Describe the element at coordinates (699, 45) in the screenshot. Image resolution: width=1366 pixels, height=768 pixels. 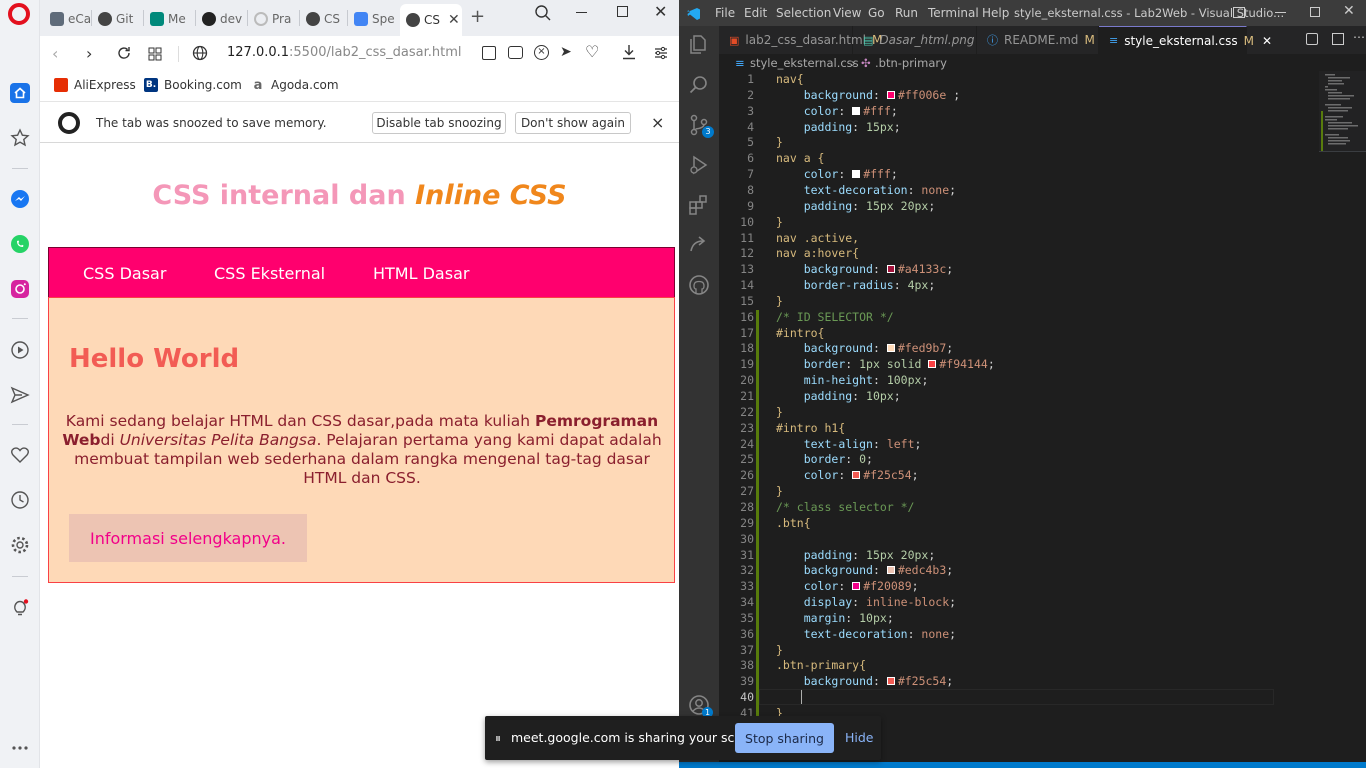
I see `explorer-icon` at that location.